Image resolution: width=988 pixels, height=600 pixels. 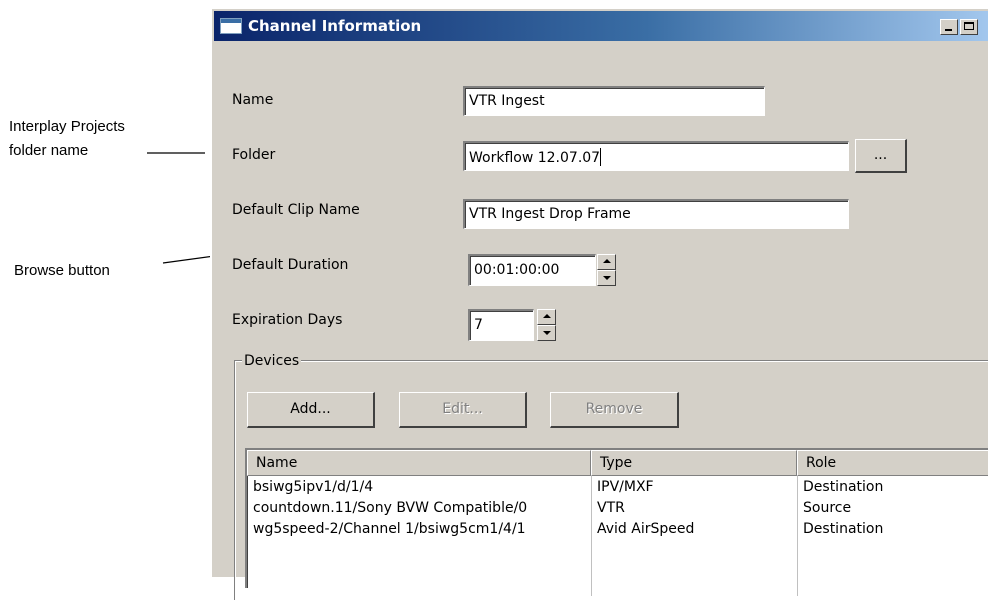 I want to click on row-name: wg5speed-2/Channel 1/bsiwg5cm1/4/1, so click(x=389, y=529).